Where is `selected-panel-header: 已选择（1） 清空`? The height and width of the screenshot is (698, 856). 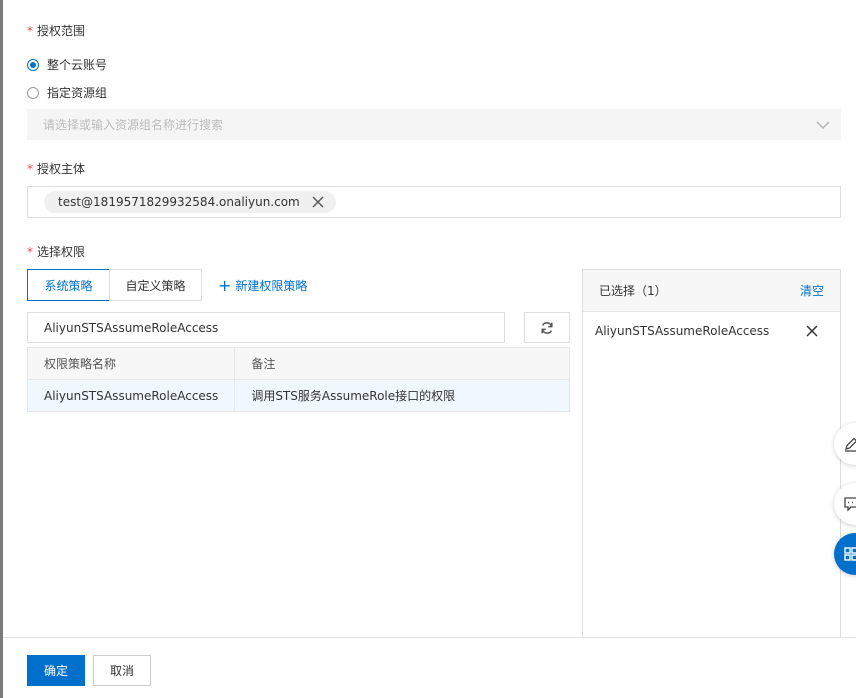 selected-panel-header: 已选择（1） 清空 is located at coordinates (711, 291).